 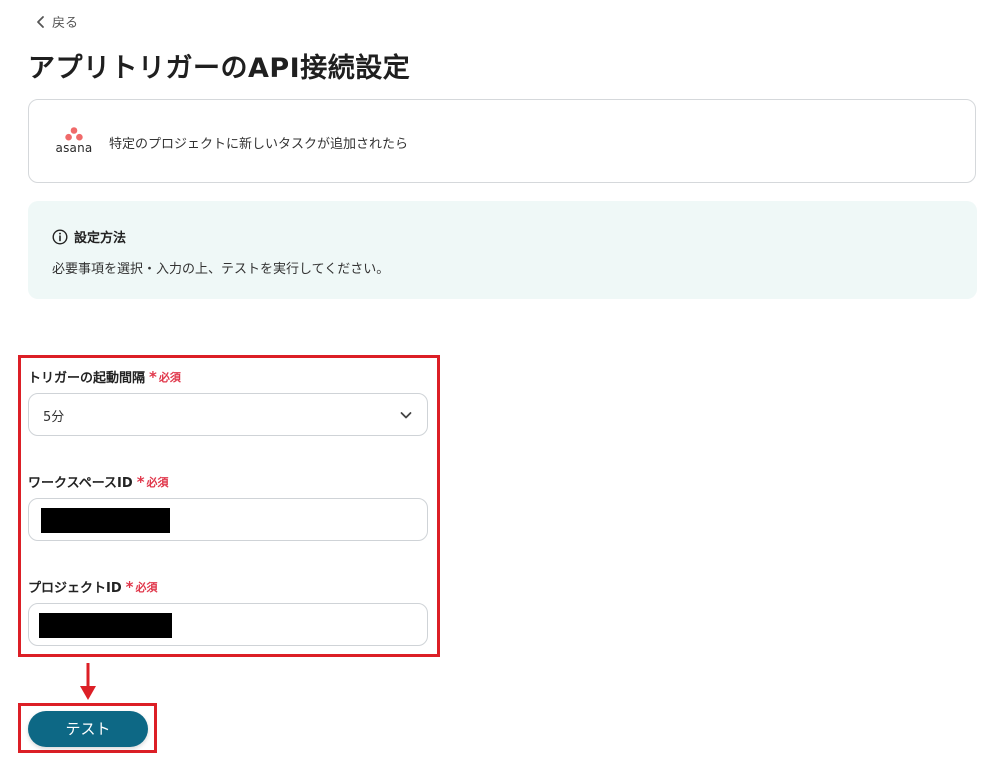 What do you see at coordinates (65, 23) in the screenshot?
I see `back-label: 戻る` at bounding box center [65, 23].